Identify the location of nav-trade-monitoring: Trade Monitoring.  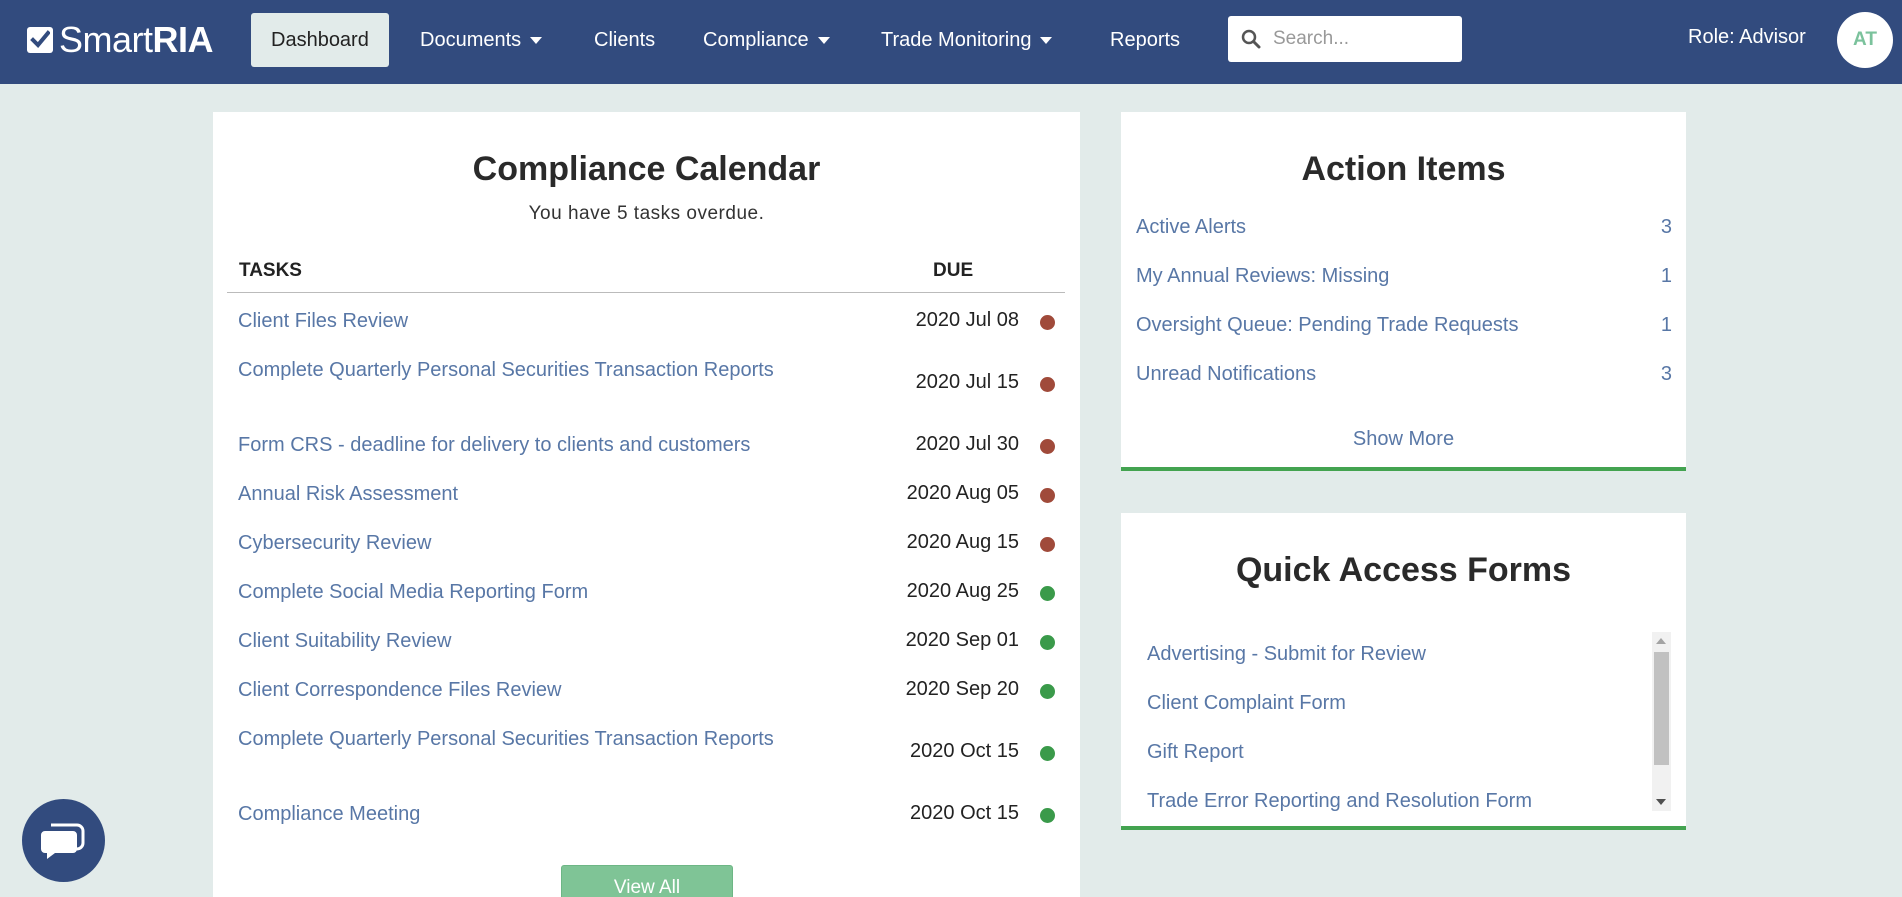
(966, 40).